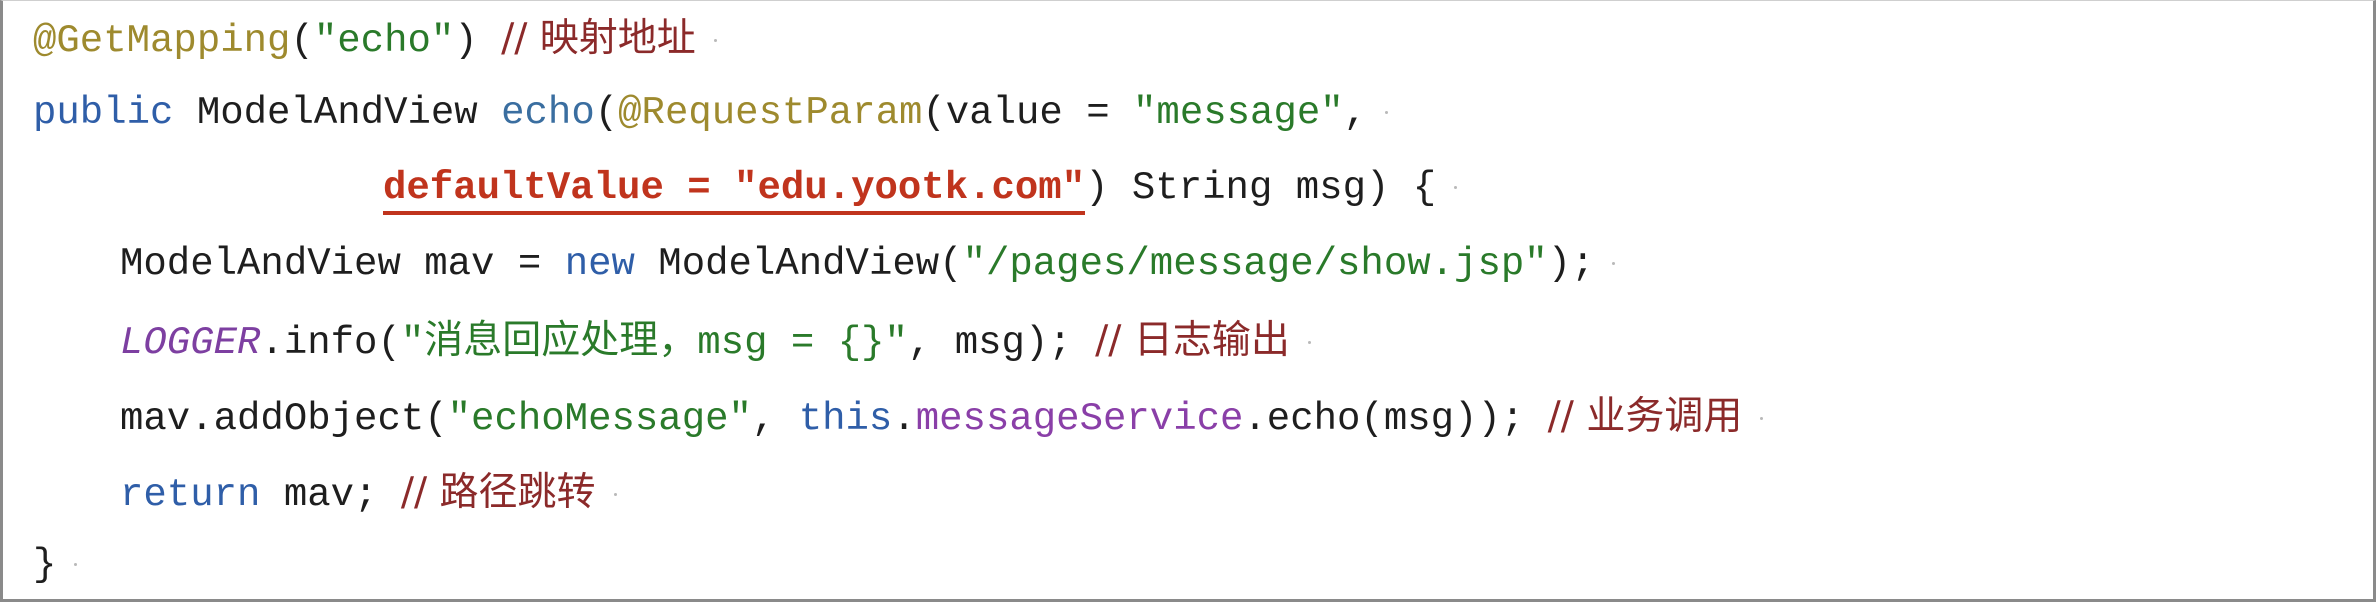  Describe the element at coordinates (845, 419) in the screenshot. I see `keyword-this: this` at that location.